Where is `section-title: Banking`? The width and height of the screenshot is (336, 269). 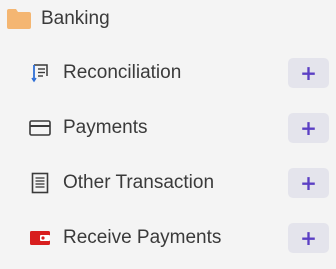
section-title: Banking is located at coordinates (75, 18).